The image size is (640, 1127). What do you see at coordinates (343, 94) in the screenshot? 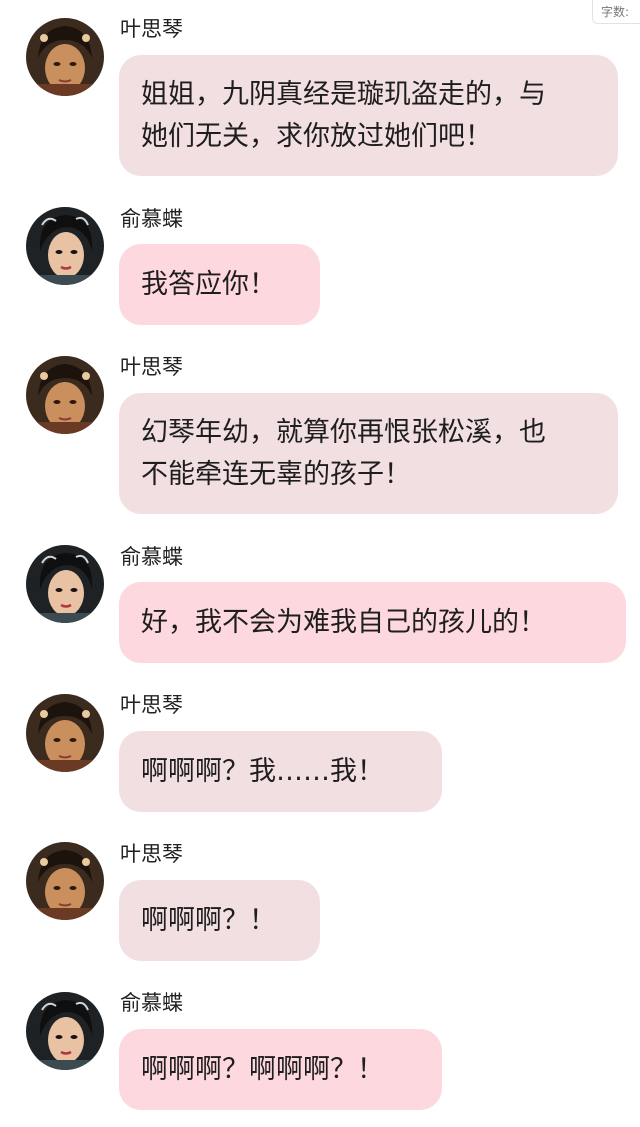
I see `message-text: 姐姐，九阴真经是璇玑盗走的，与` at bounding box center [343, 94].